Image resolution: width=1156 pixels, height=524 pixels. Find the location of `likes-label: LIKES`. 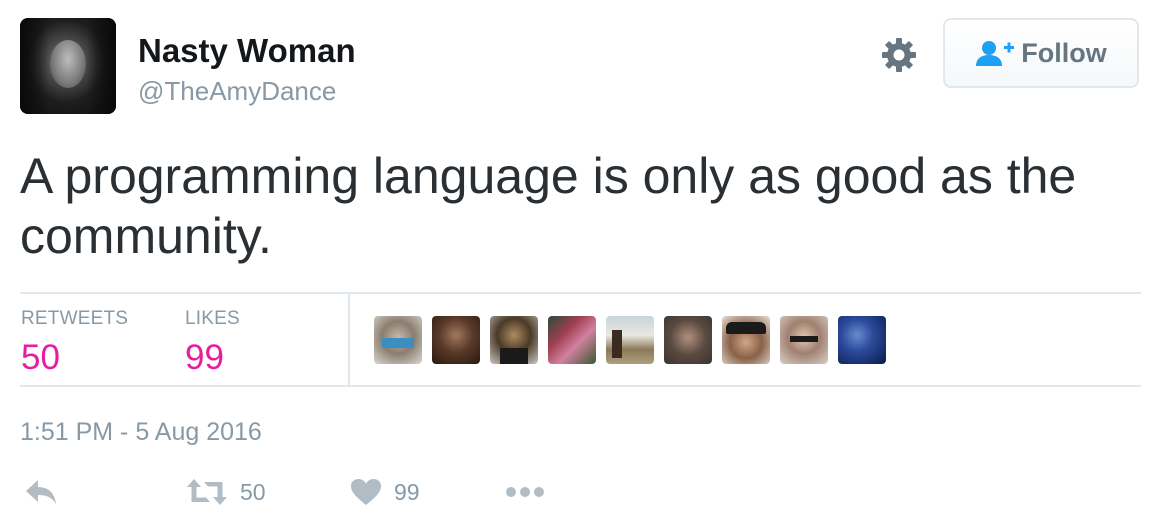

likes-label: LIKES is located at coordinates (212, 318).